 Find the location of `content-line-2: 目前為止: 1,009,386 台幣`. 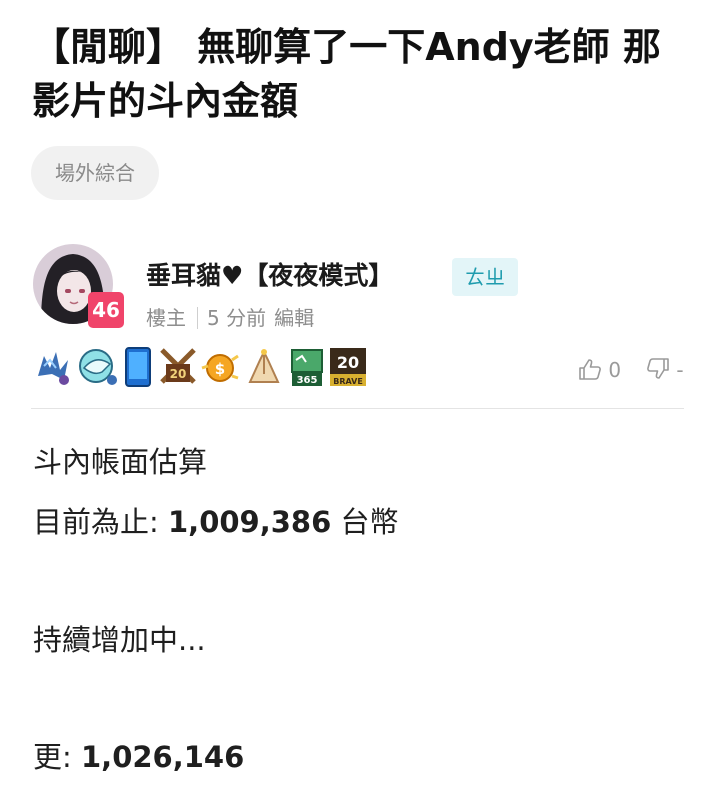

content-line-2: 目前為止: 1,009,386 台幣 is located at coordinates (216, 522).